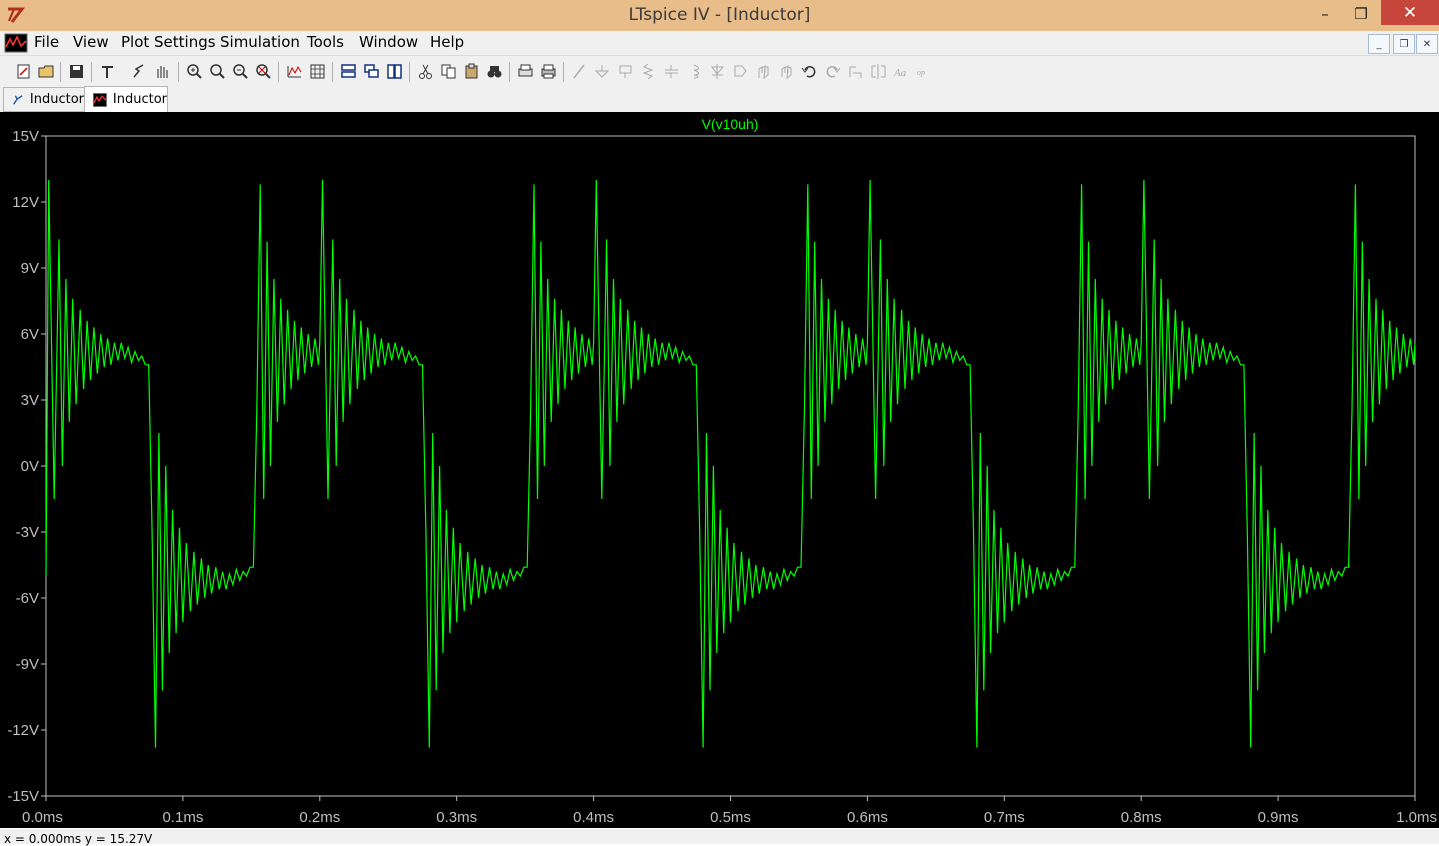 This screenshot has height=846, width=1439. Describe the element at coordinates (448, 71) in the screenshot. I see `copy-icon` at that location.